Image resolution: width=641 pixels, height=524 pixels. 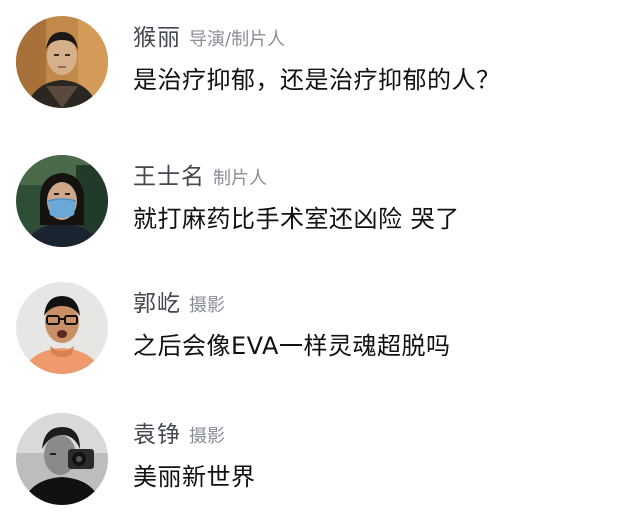 I want to click on author-role: 导演/制片人, so click(x=237, y=39).